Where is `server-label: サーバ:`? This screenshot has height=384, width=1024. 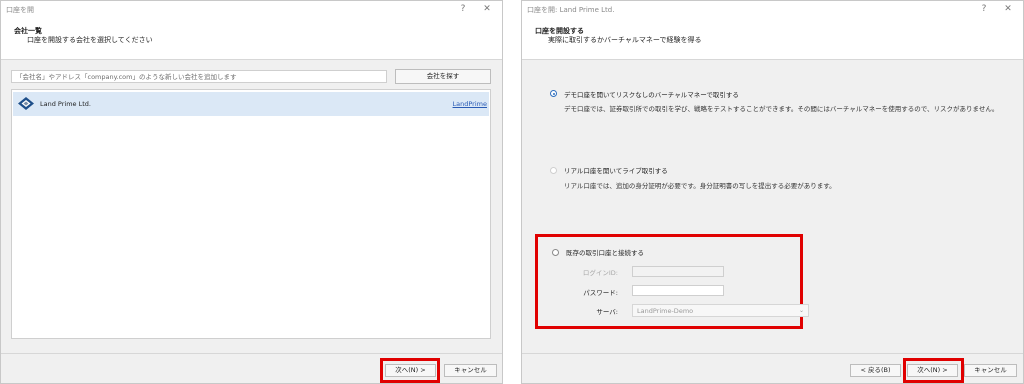 server-label: サーバ: is located at coordinates (607, 312).